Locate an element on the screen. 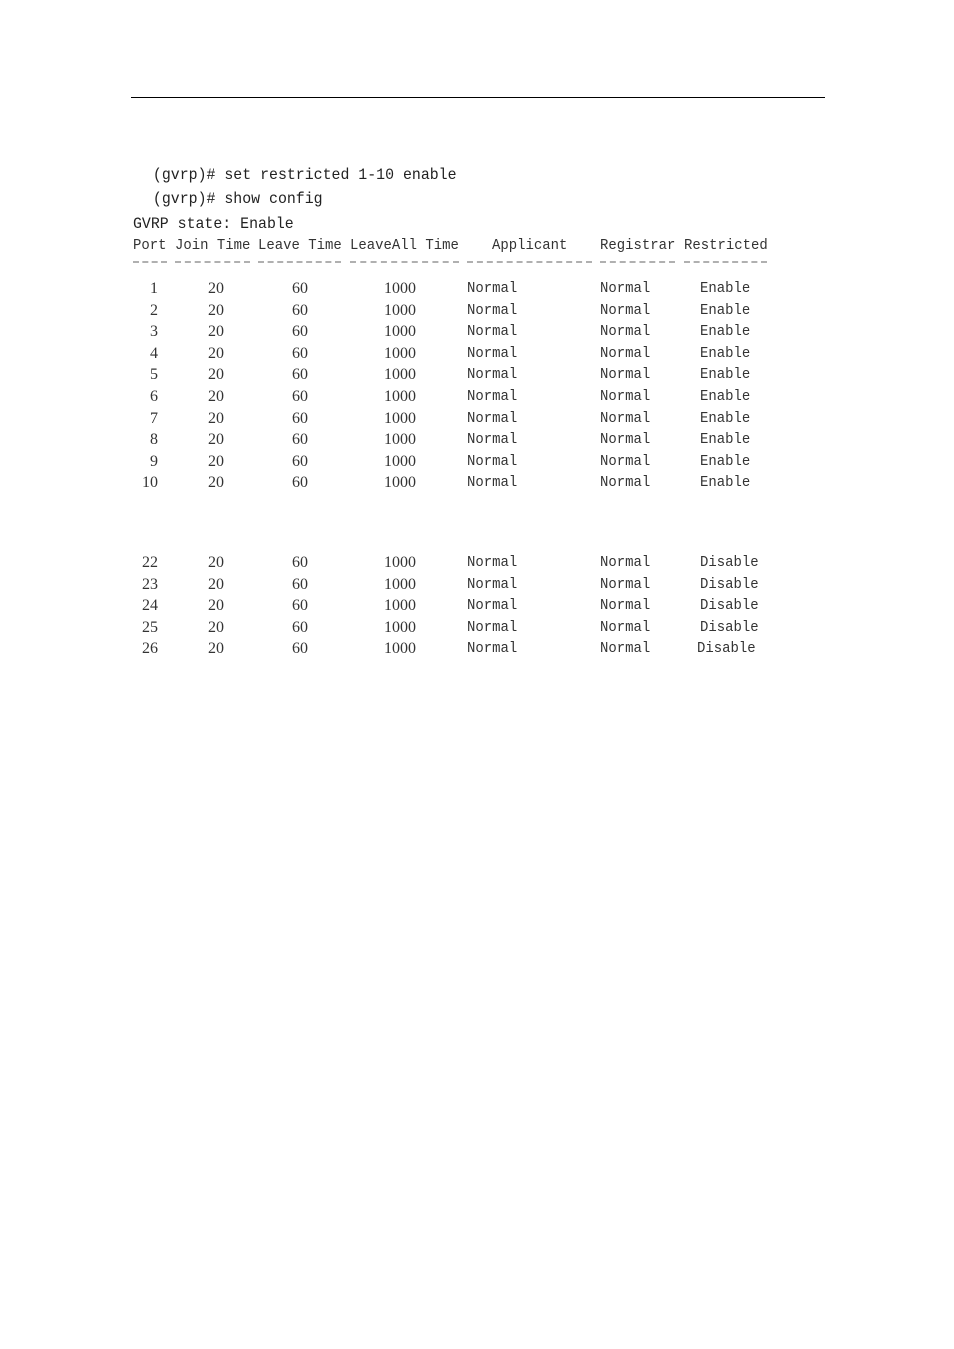  column-header-leaveall-time: LeaveAll Time is located at coordinates (404, 245).